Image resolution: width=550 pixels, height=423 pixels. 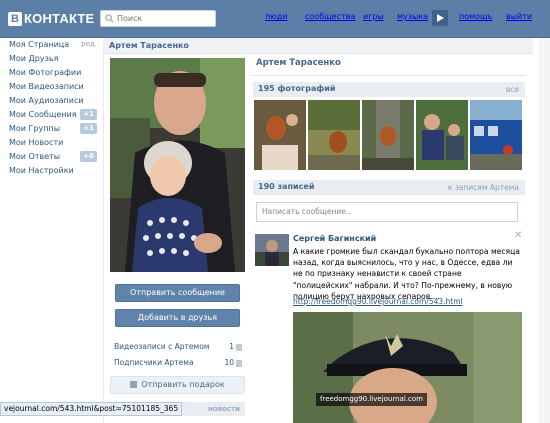 I want to click on to-user-posts-link: к записям Артема, so click(x=483, y=187).